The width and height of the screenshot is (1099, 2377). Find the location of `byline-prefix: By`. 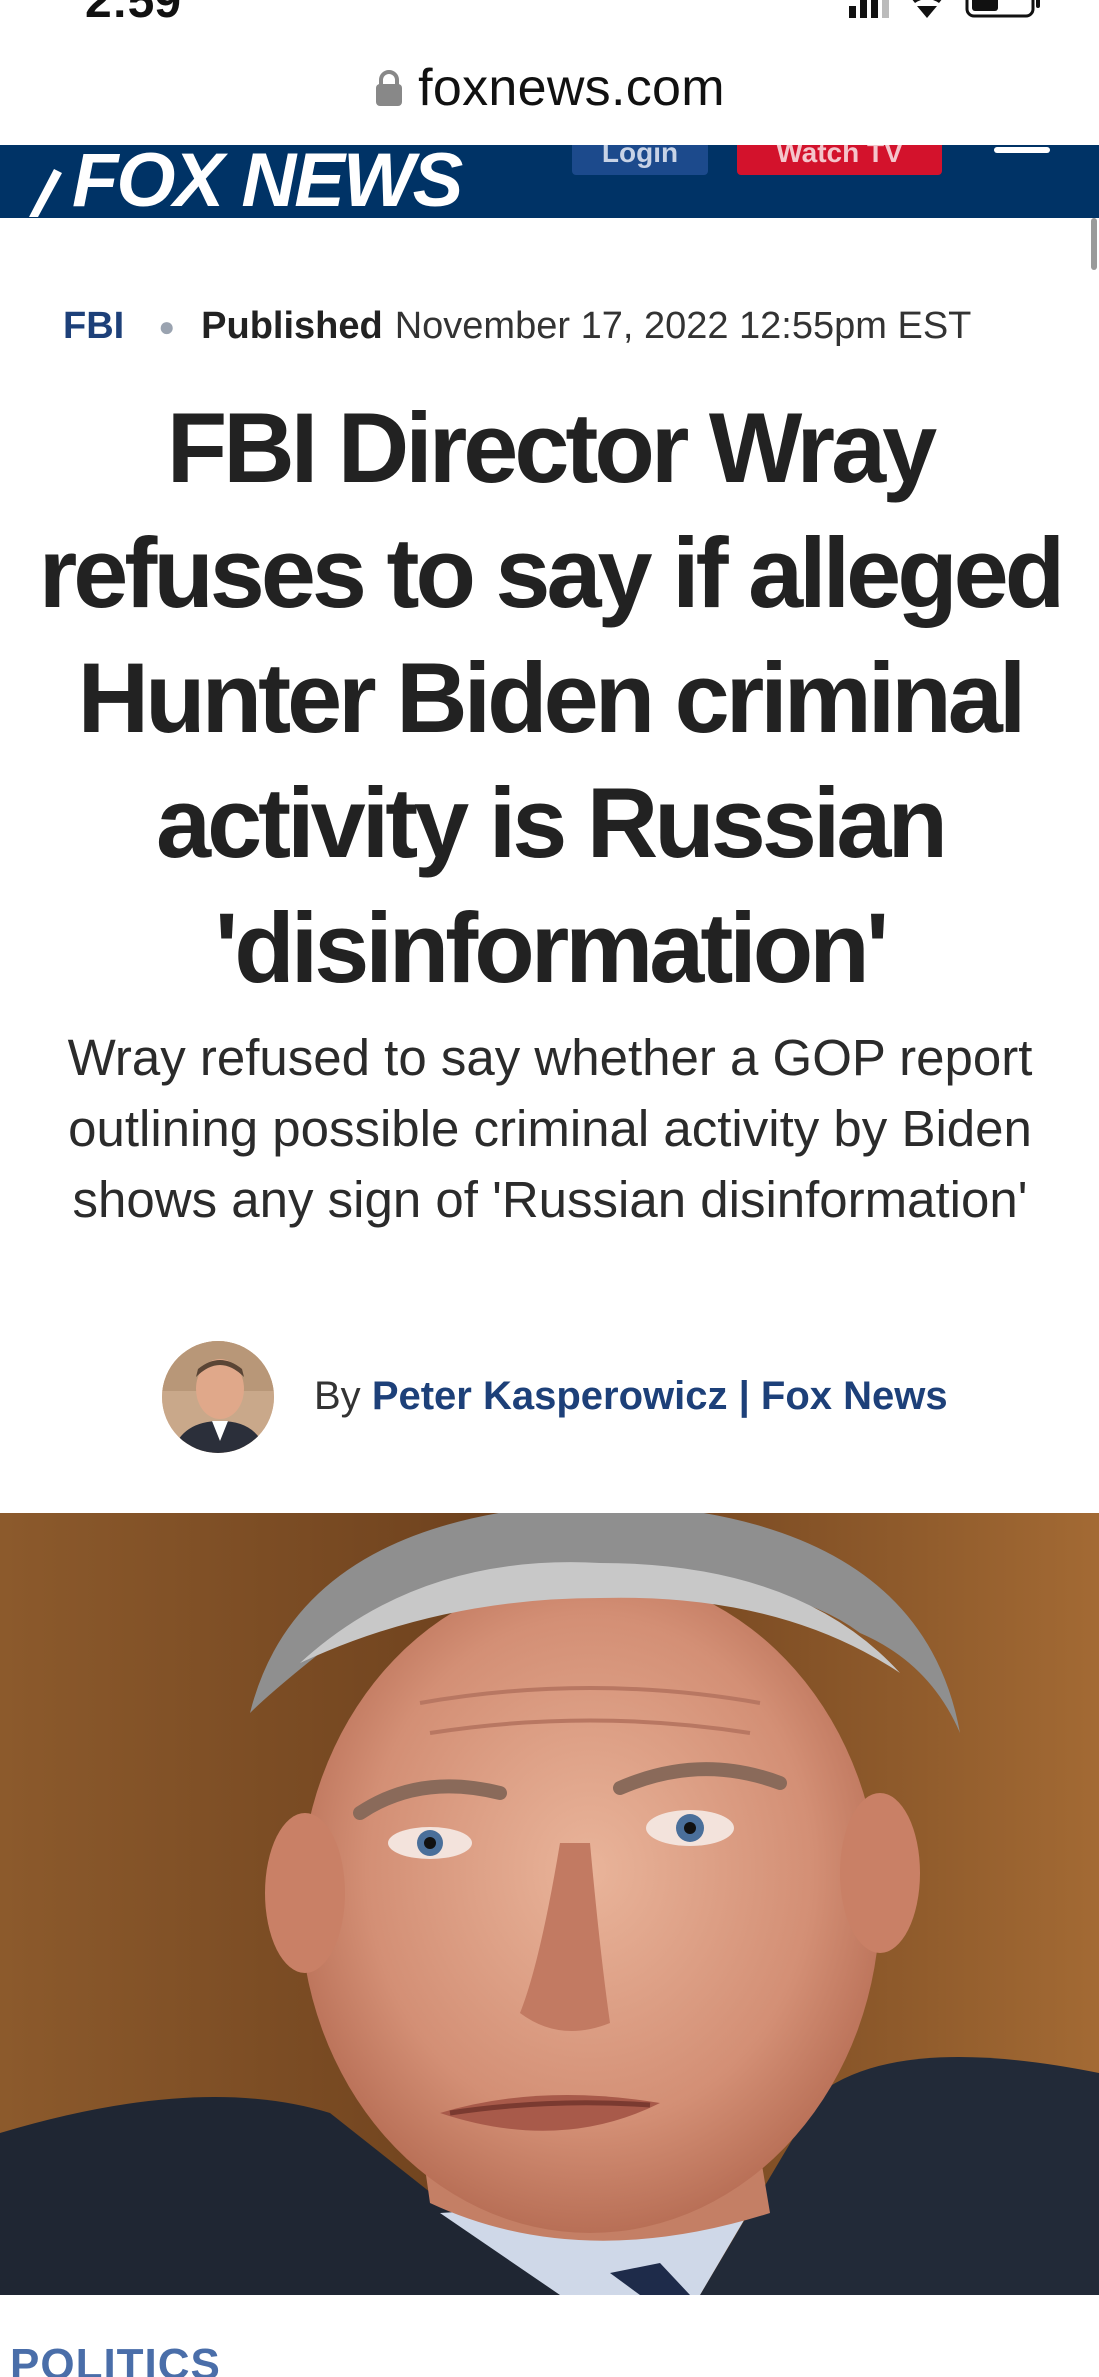

byline-prefix: By is located at coordinates (337, 1396).